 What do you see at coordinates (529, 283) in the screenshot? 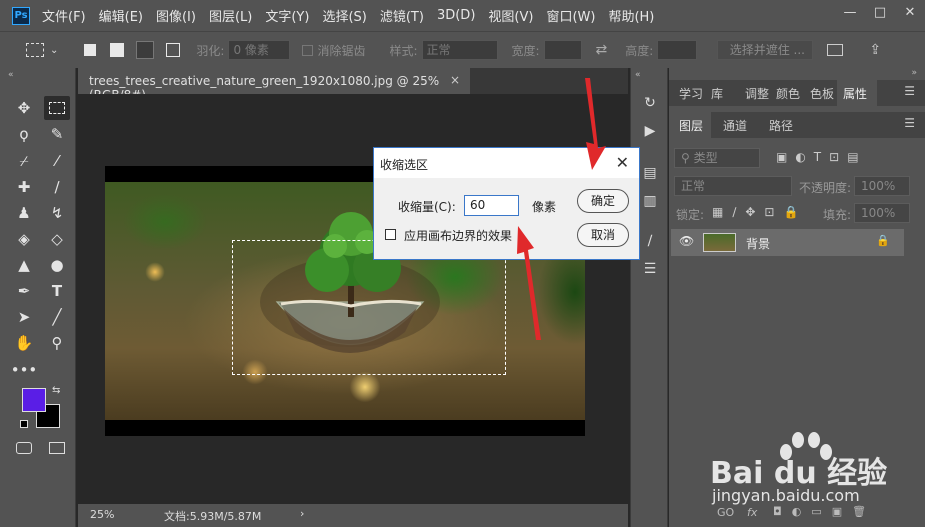
I see `annotation-arrow-input` at bounding box center [529, 283].